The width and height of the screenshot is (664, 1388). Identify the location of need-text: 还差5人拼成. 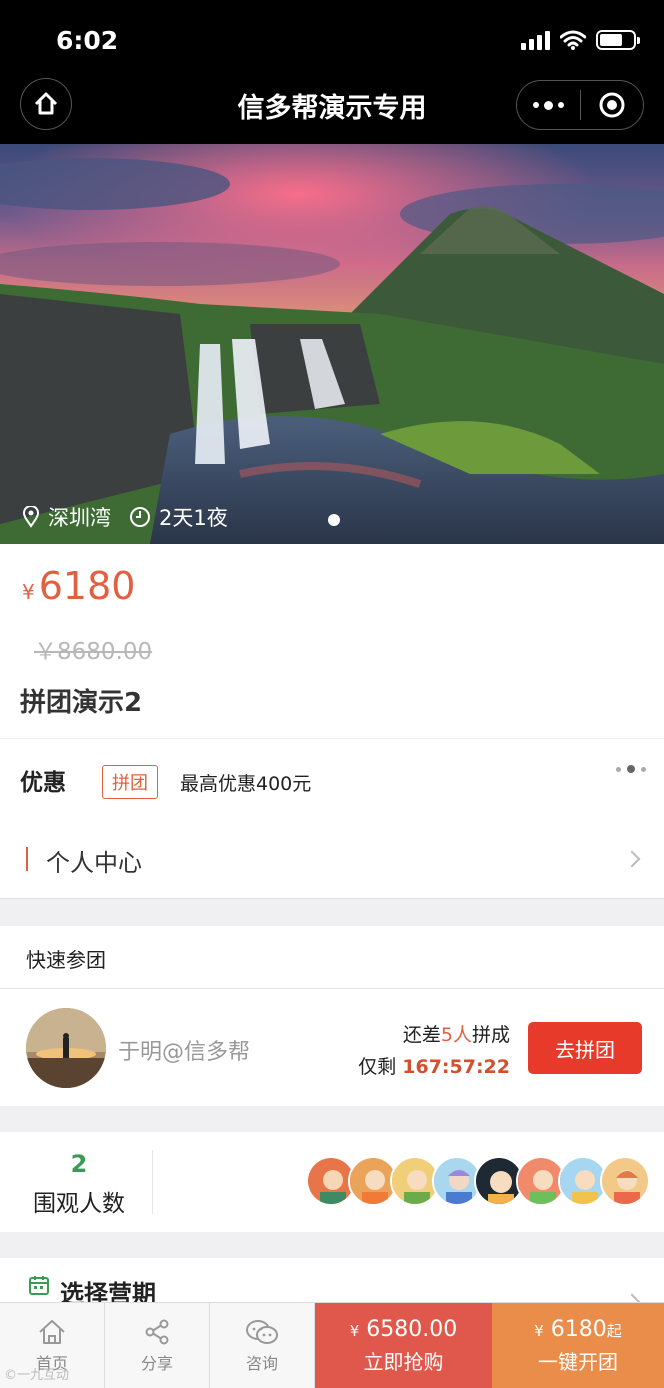
(456, 1033).